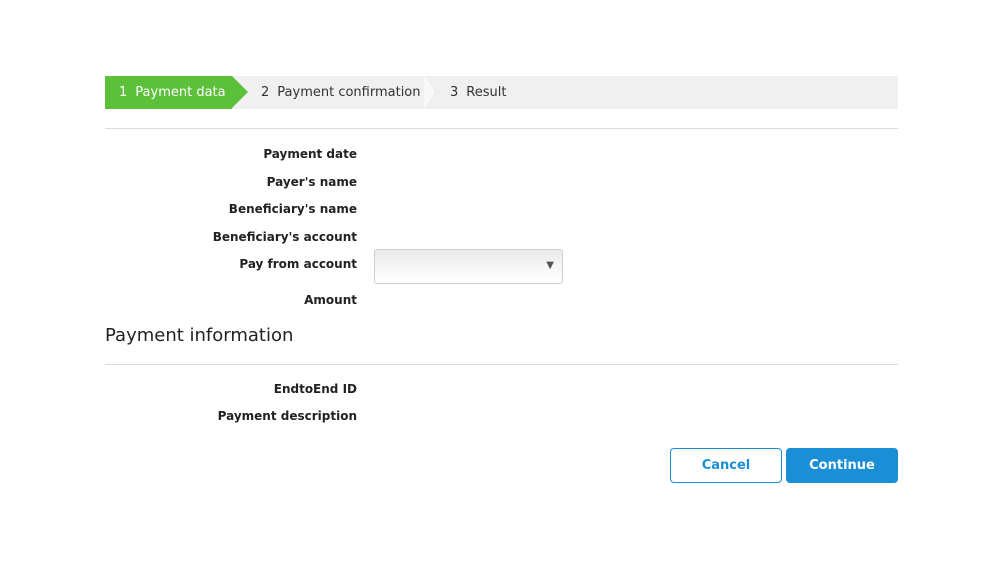  Describe the element at coordinates (349, 92) in the screenshot. I see `step-label: Payment confirmation` at that location.